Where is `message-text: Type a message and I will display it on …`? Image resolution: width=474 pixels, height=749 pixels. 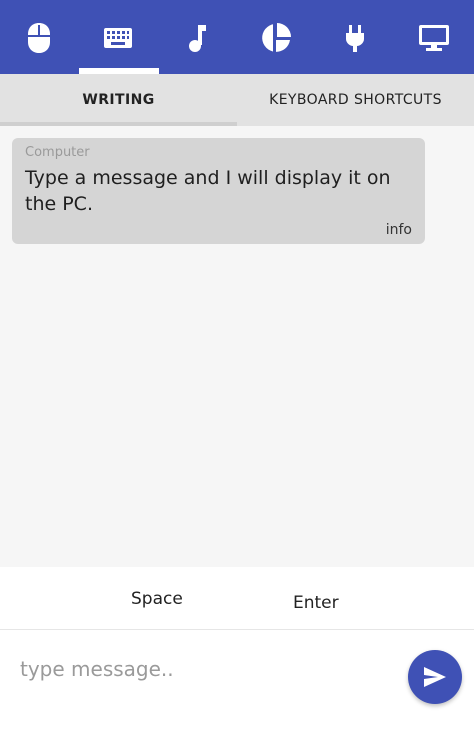 message-text: Type a message and I will display it on … is located at coordinates (208, 191).